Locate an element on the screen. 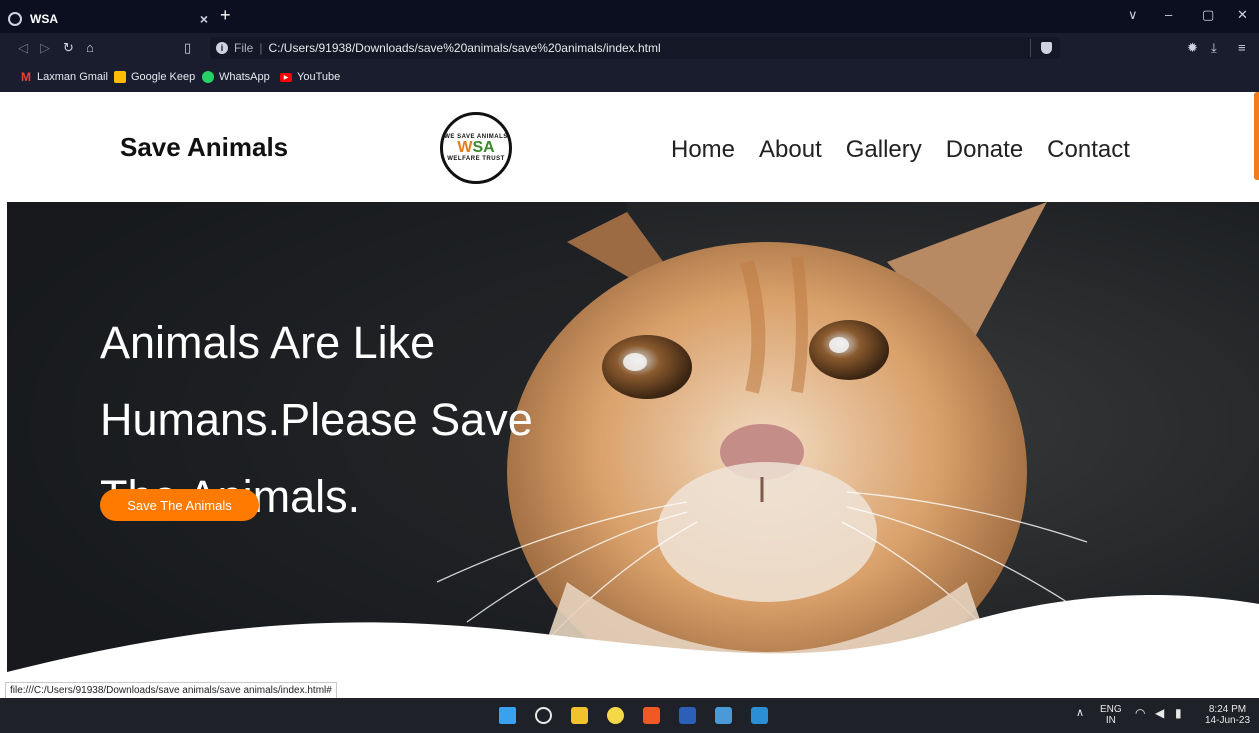 This screenshot has width=1259, height=733. globe-icon is located at coordinates (15, 19).